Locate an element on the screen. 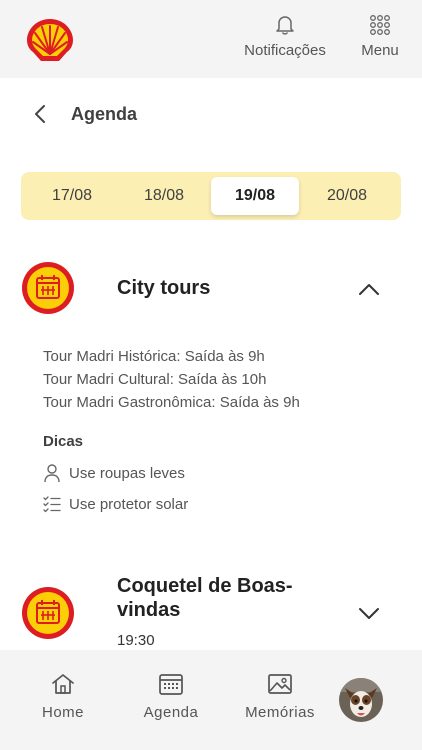  page-title: Agenda is located at coordinates (104, 114).